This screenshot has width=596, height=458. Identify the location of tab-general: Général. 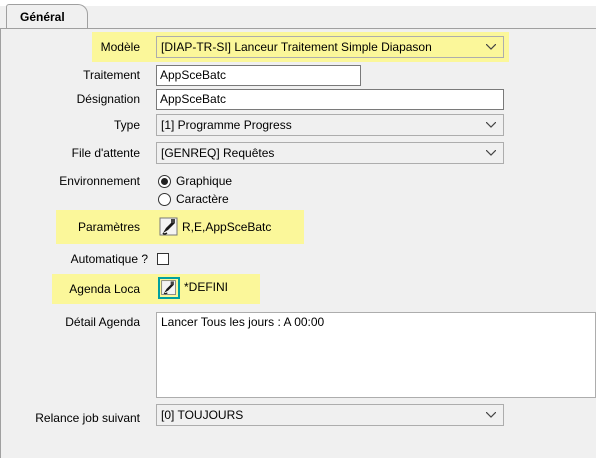
(47, 16).